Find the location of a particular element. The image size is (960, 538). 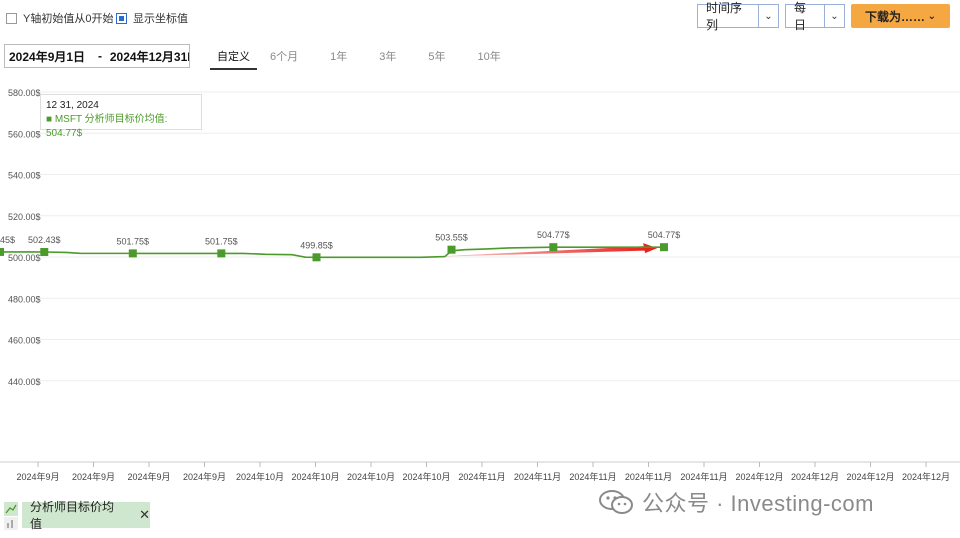

close-icon: ✕ is located at coordinates (144, 515).